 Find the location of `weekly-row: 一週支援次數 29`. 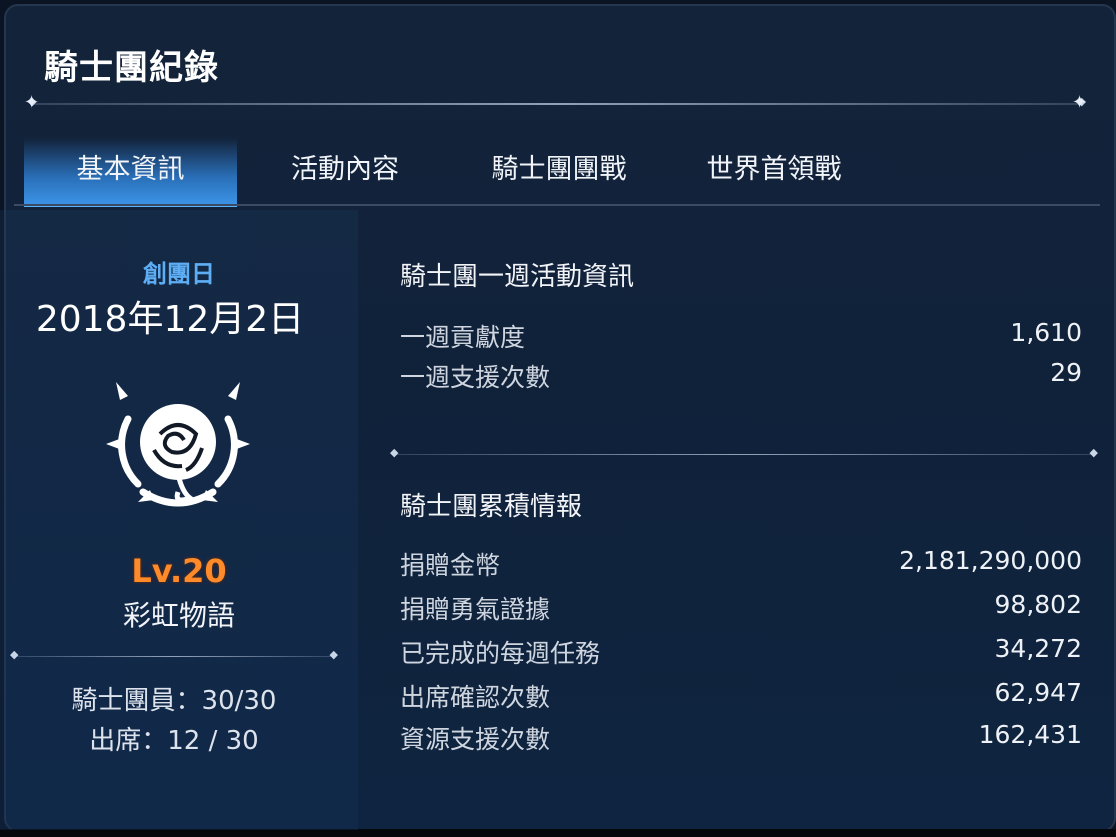

weekly-row: 一週支援次數 29 is located at coordinates (741, 376).